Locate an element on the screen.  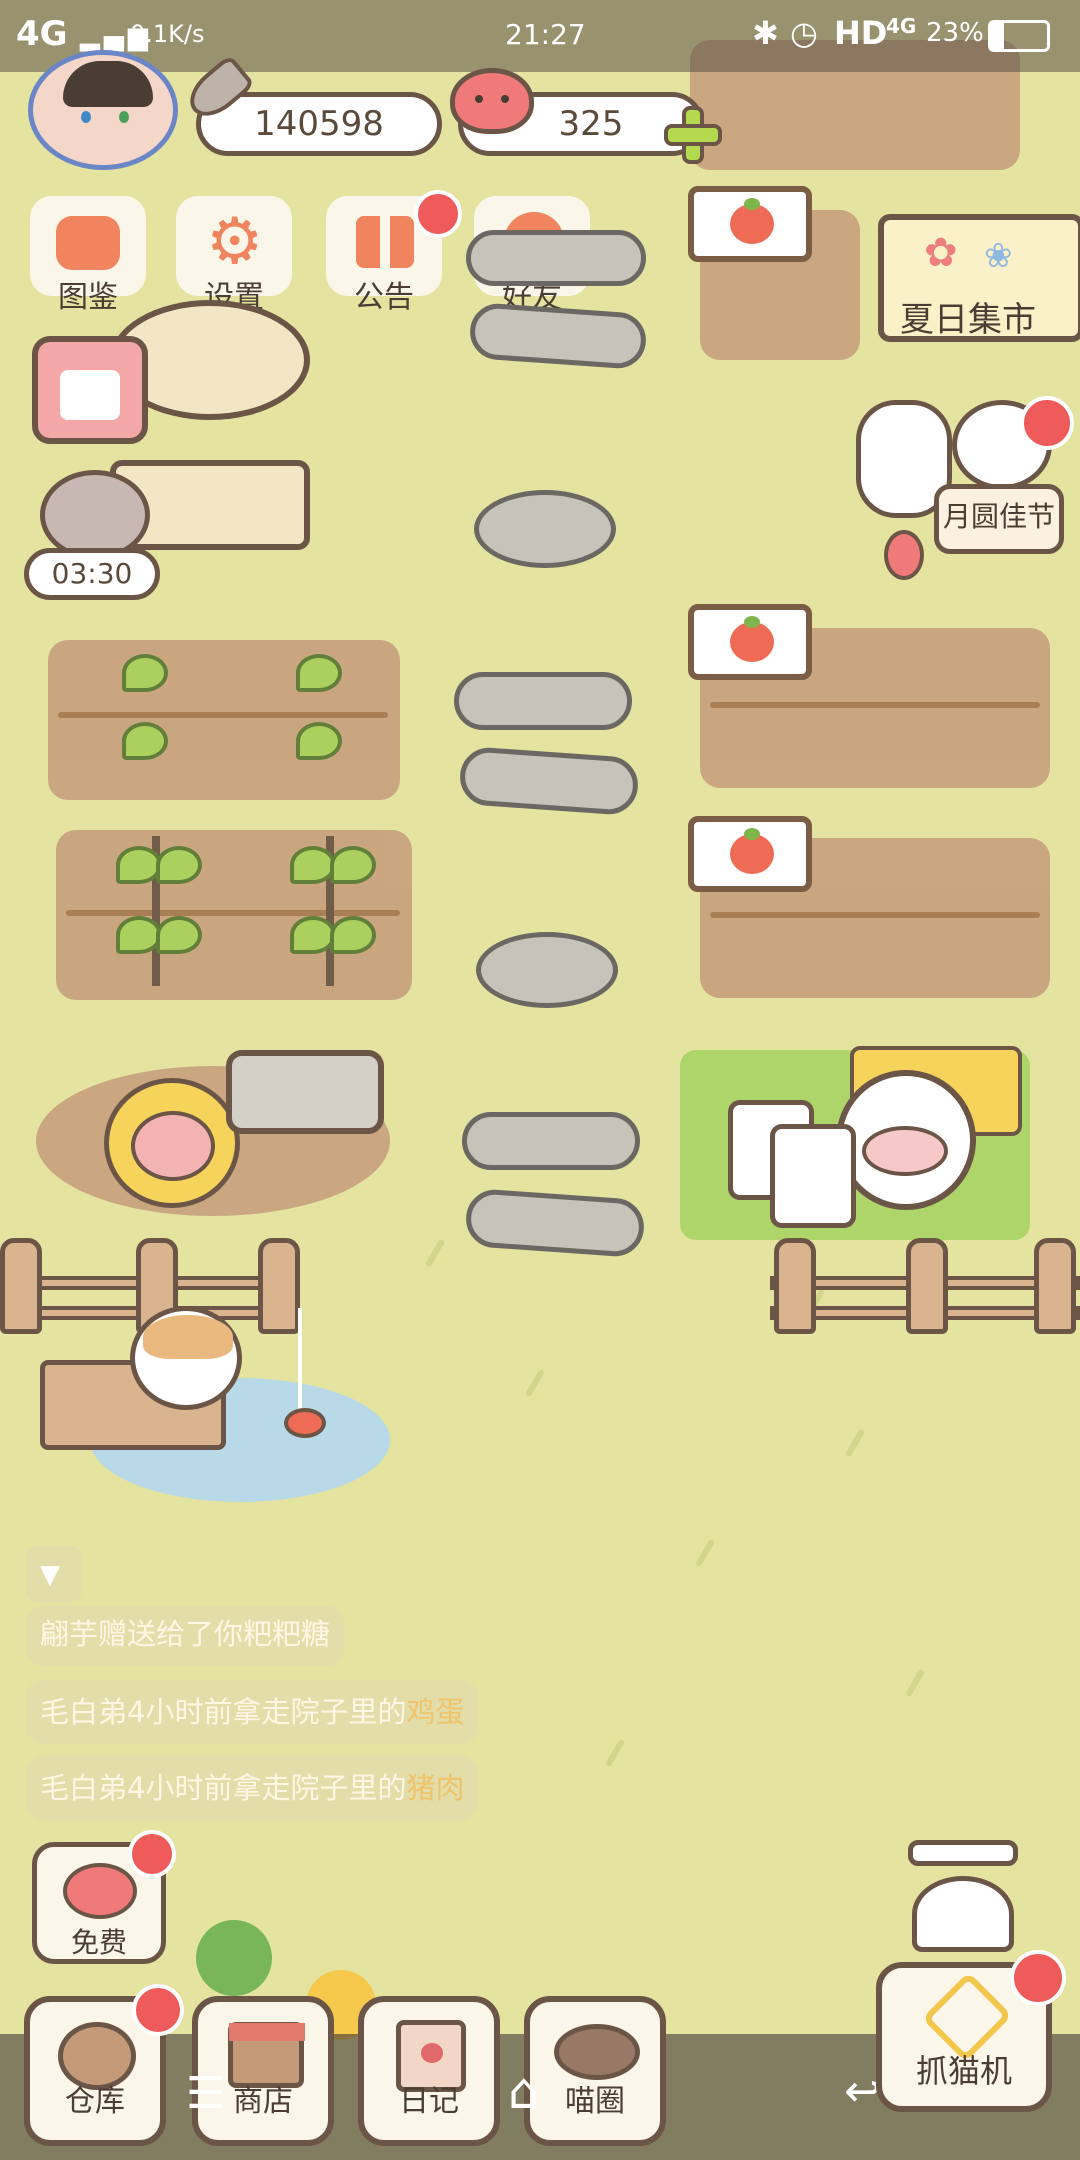
fishing-bobber is located at coordinates (305, 1423).